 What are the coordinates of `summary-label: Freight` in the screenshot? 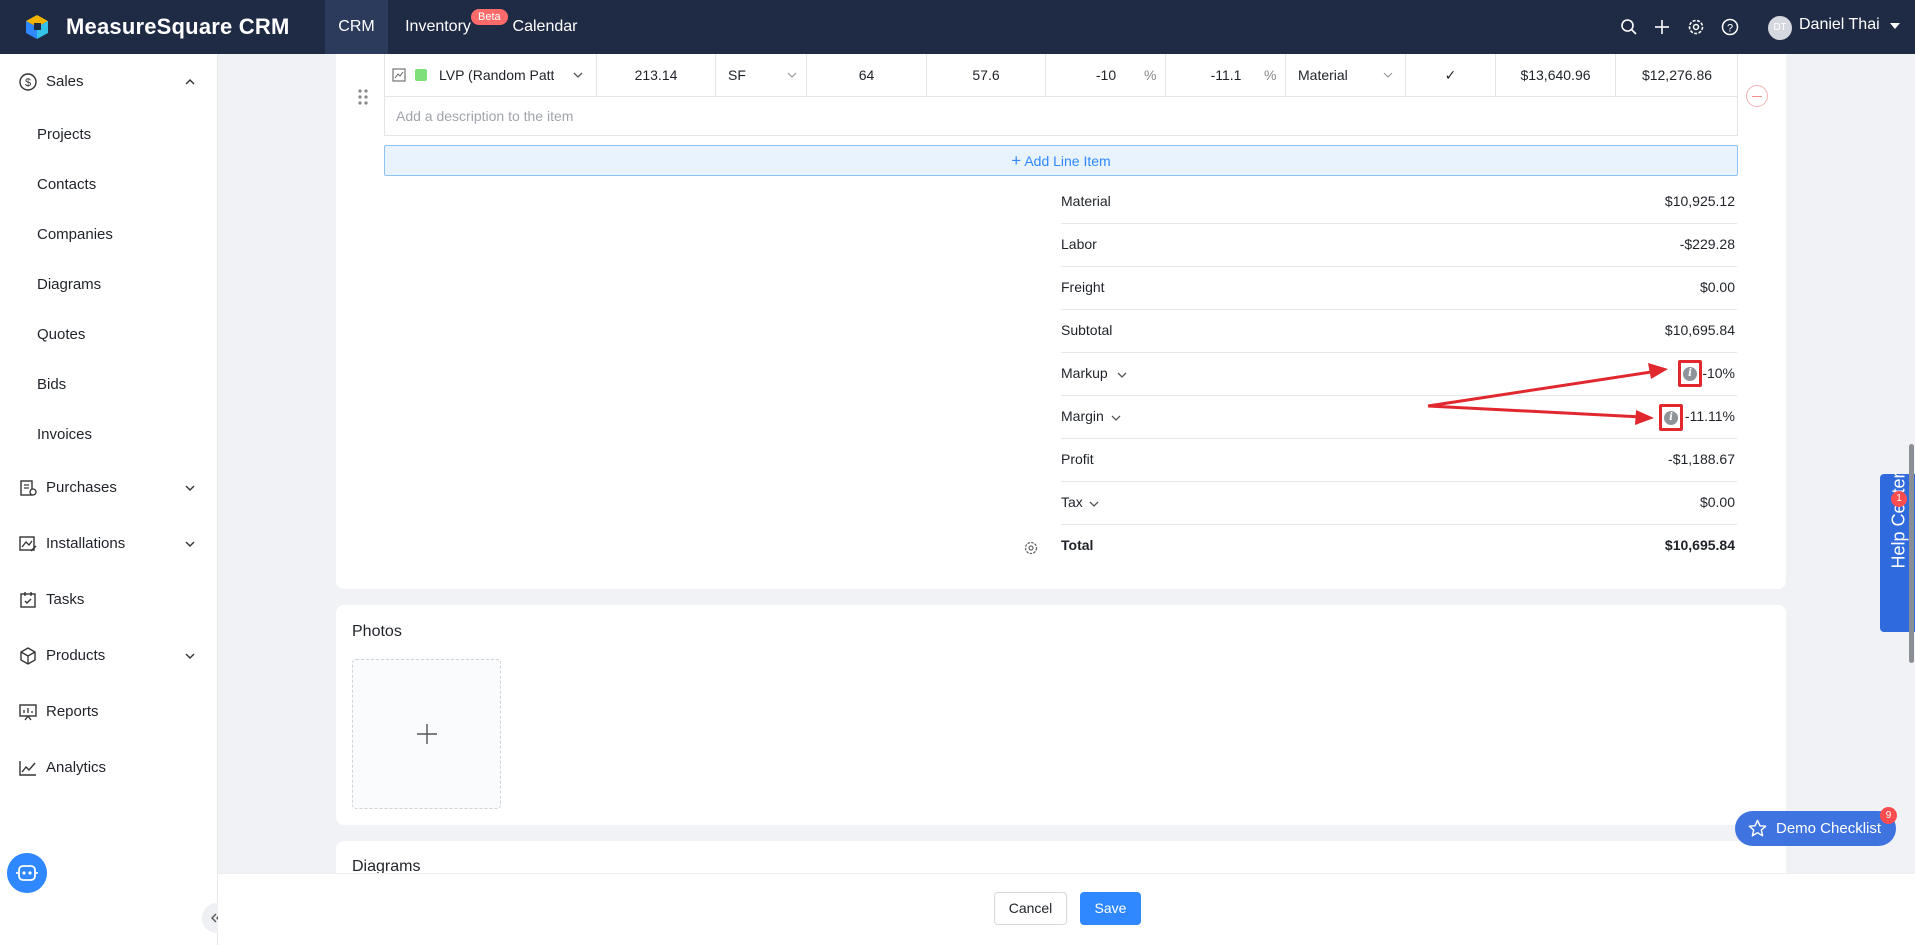 It's located at (1083, 287).